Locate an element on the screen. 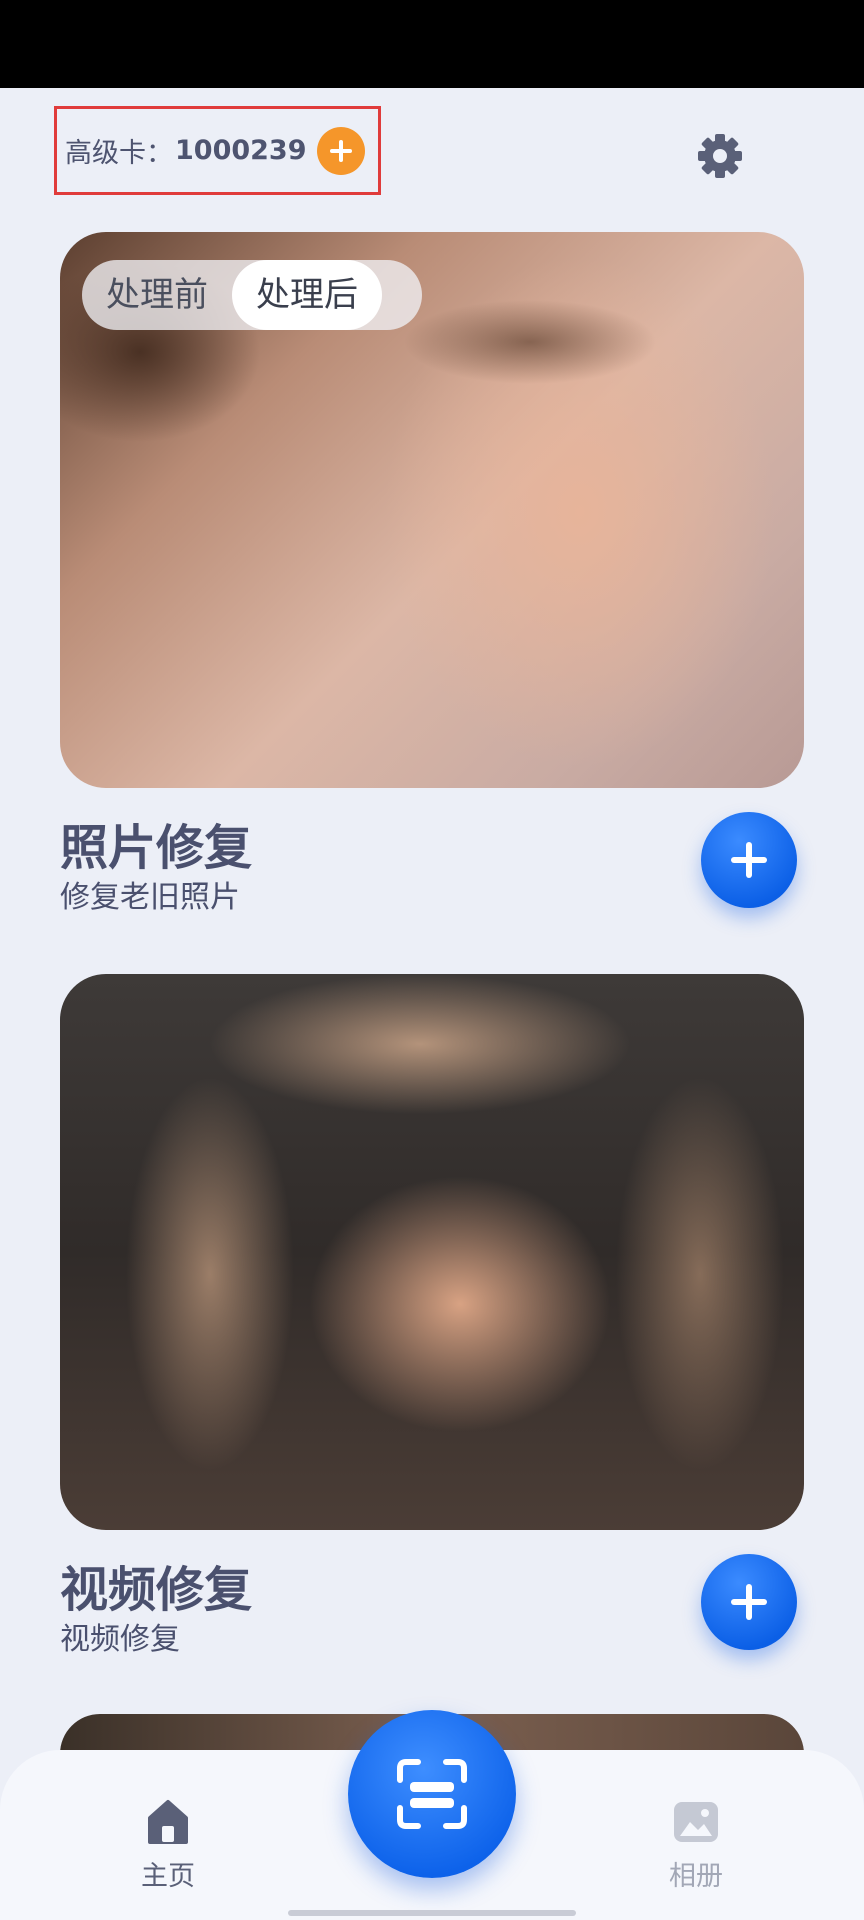 This screenshot has height=1920, width=864. nav-home: 主页 is located at coordinates (168, 1845).